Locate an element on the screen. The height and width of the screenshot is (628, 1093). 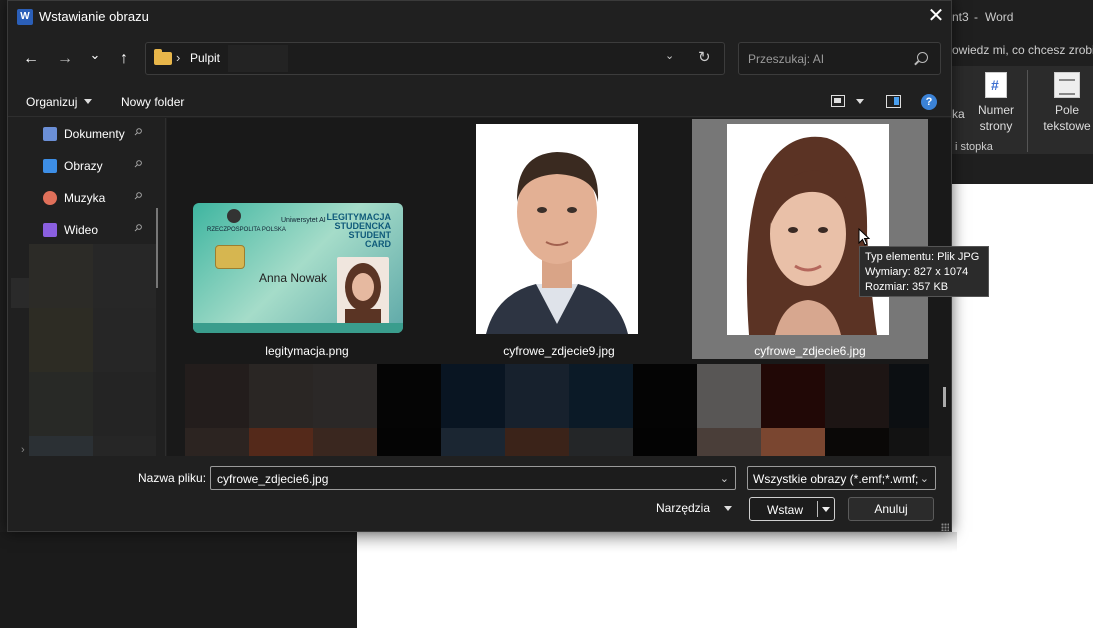
tools-button: Narzędzia is located at coordinates (683, 508).